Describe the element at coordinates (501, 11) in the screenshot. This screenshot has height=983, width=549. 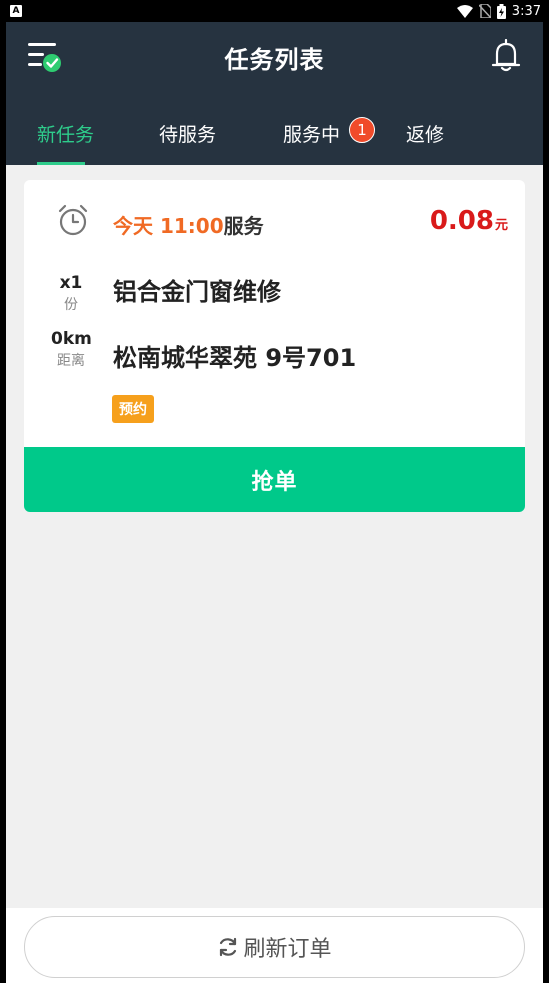
I see `battery-icon` at that location.